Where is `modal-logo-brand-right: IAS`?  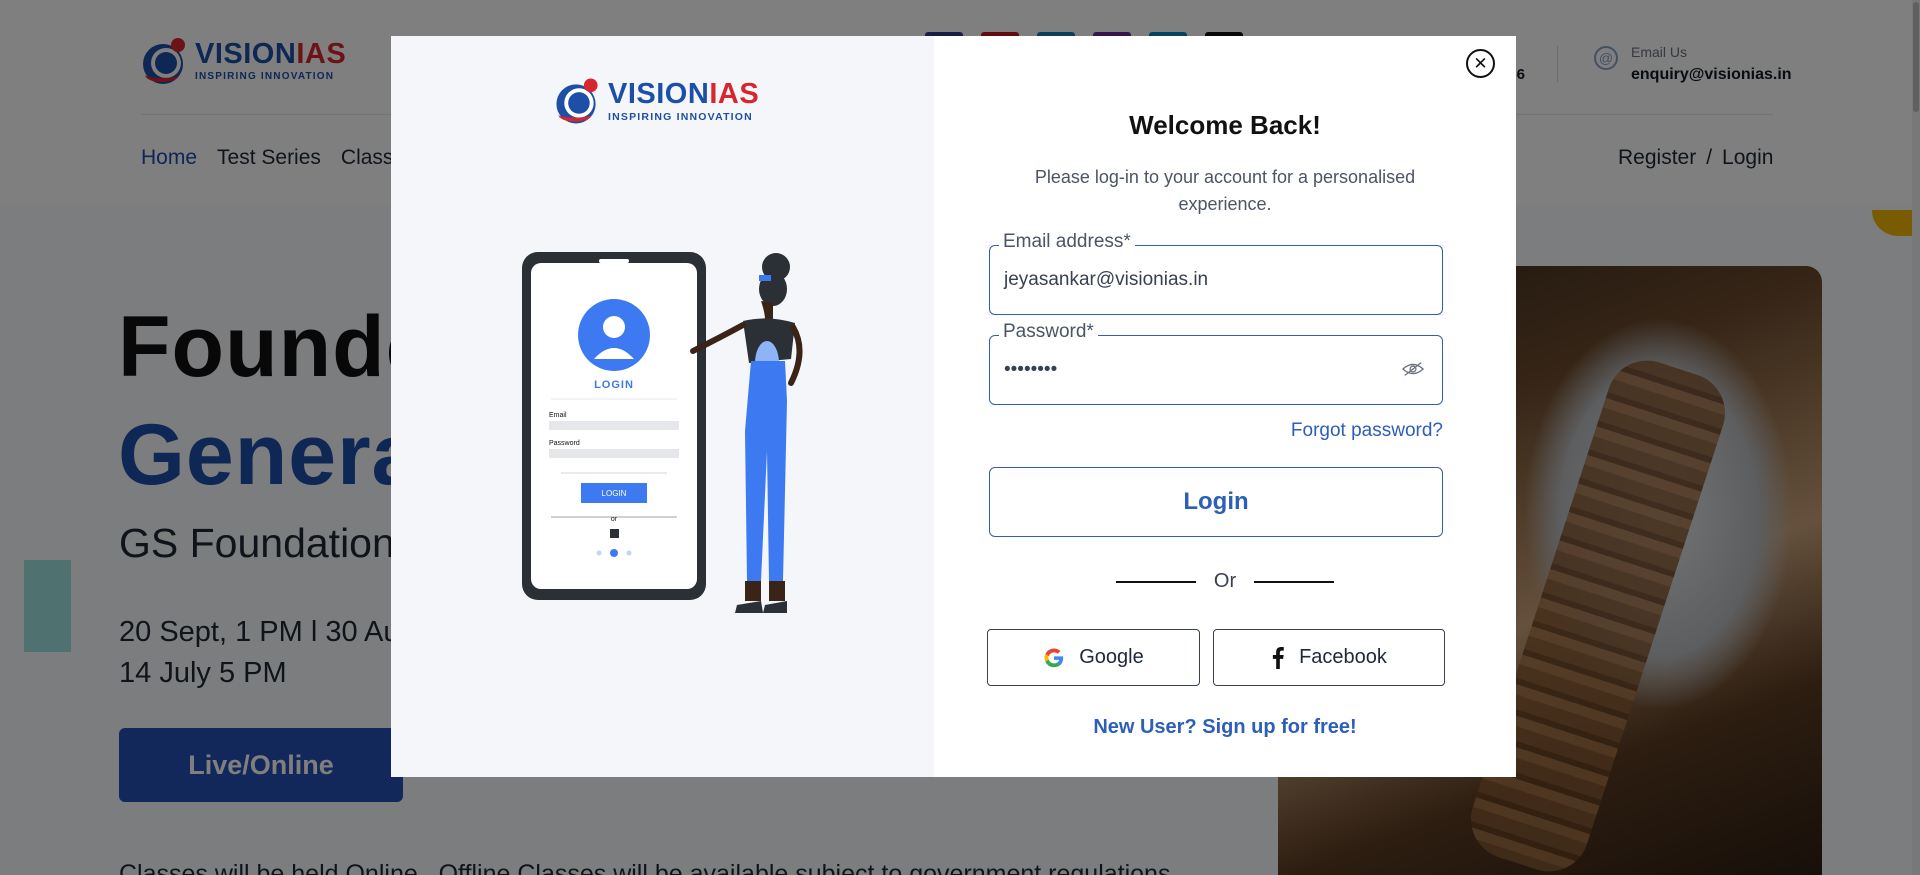 modal-logo-brand-right: IAS is located at coordinates (734, 93).